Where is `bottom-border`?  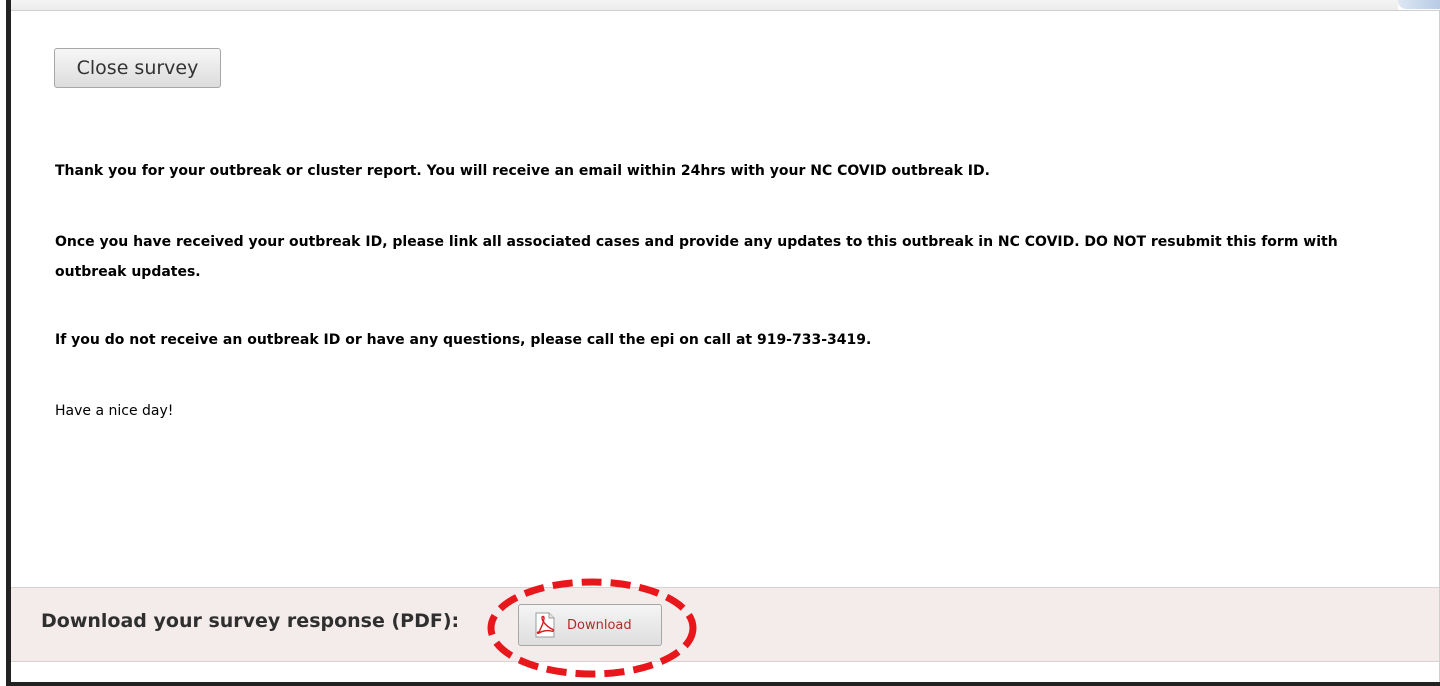 bottom-border is located at coordinates (723, 684).